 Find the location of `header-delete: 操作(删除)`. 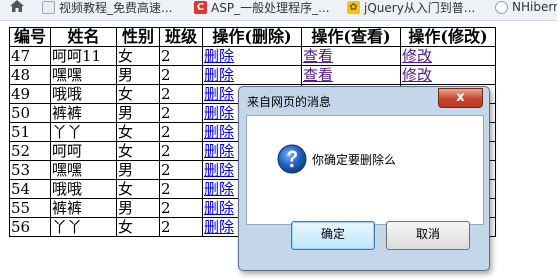

header-delete: 操作(删除) is located at coordinates (252, 37).